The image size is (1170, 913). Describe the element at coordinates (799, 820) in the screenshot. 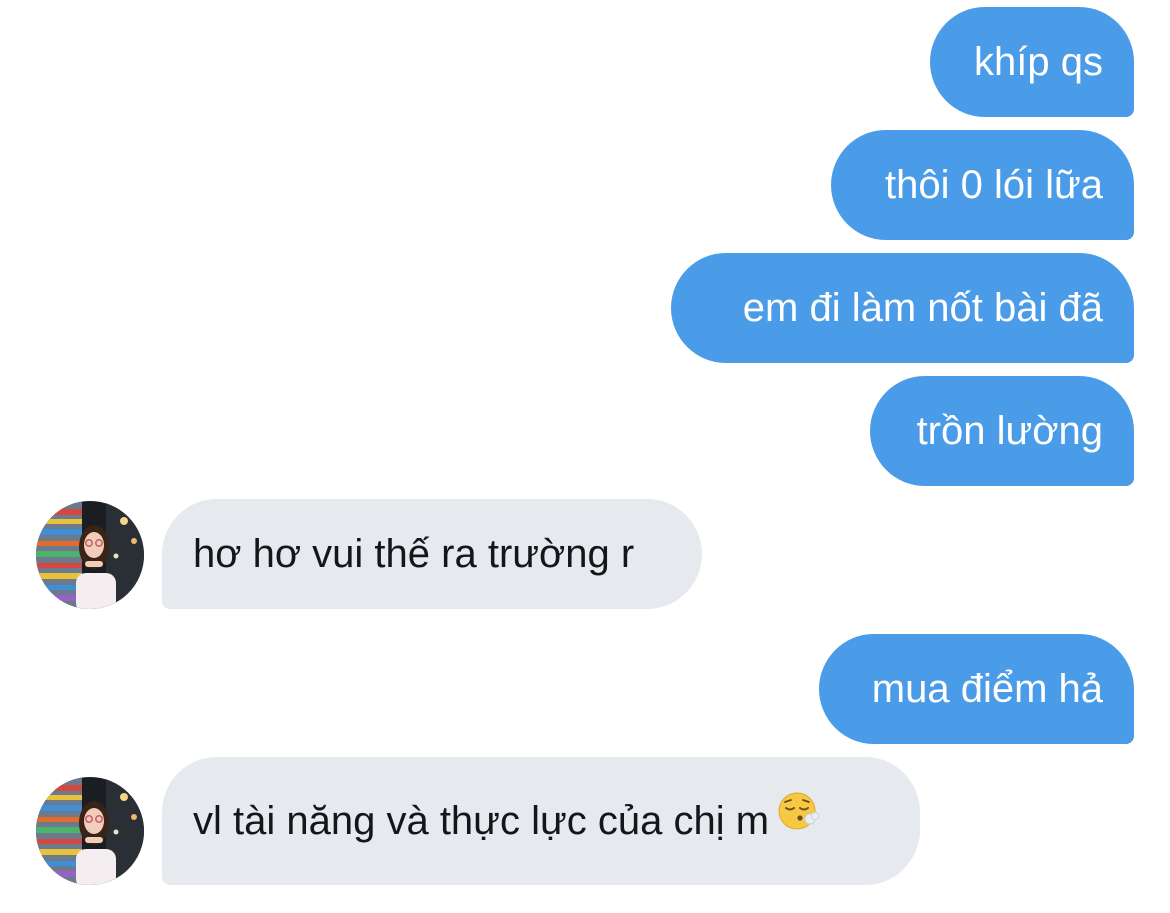

I see `face-exhaling-emoji` at that location.